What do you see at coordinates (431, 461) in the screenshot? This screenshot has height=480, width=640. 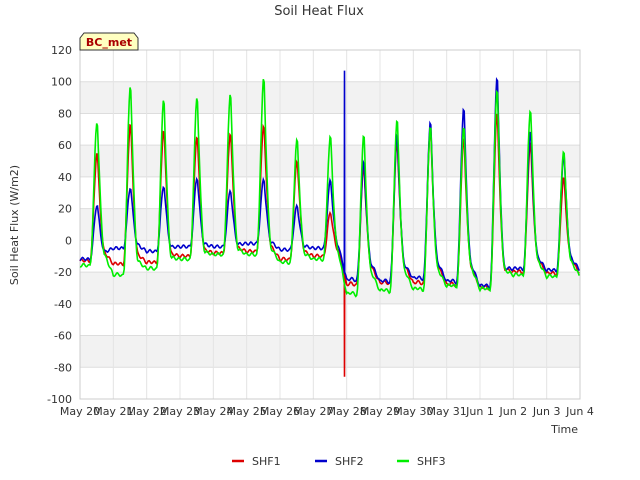 I see `legend-label-shf3: SHF3` at bounding box center [431, 461].